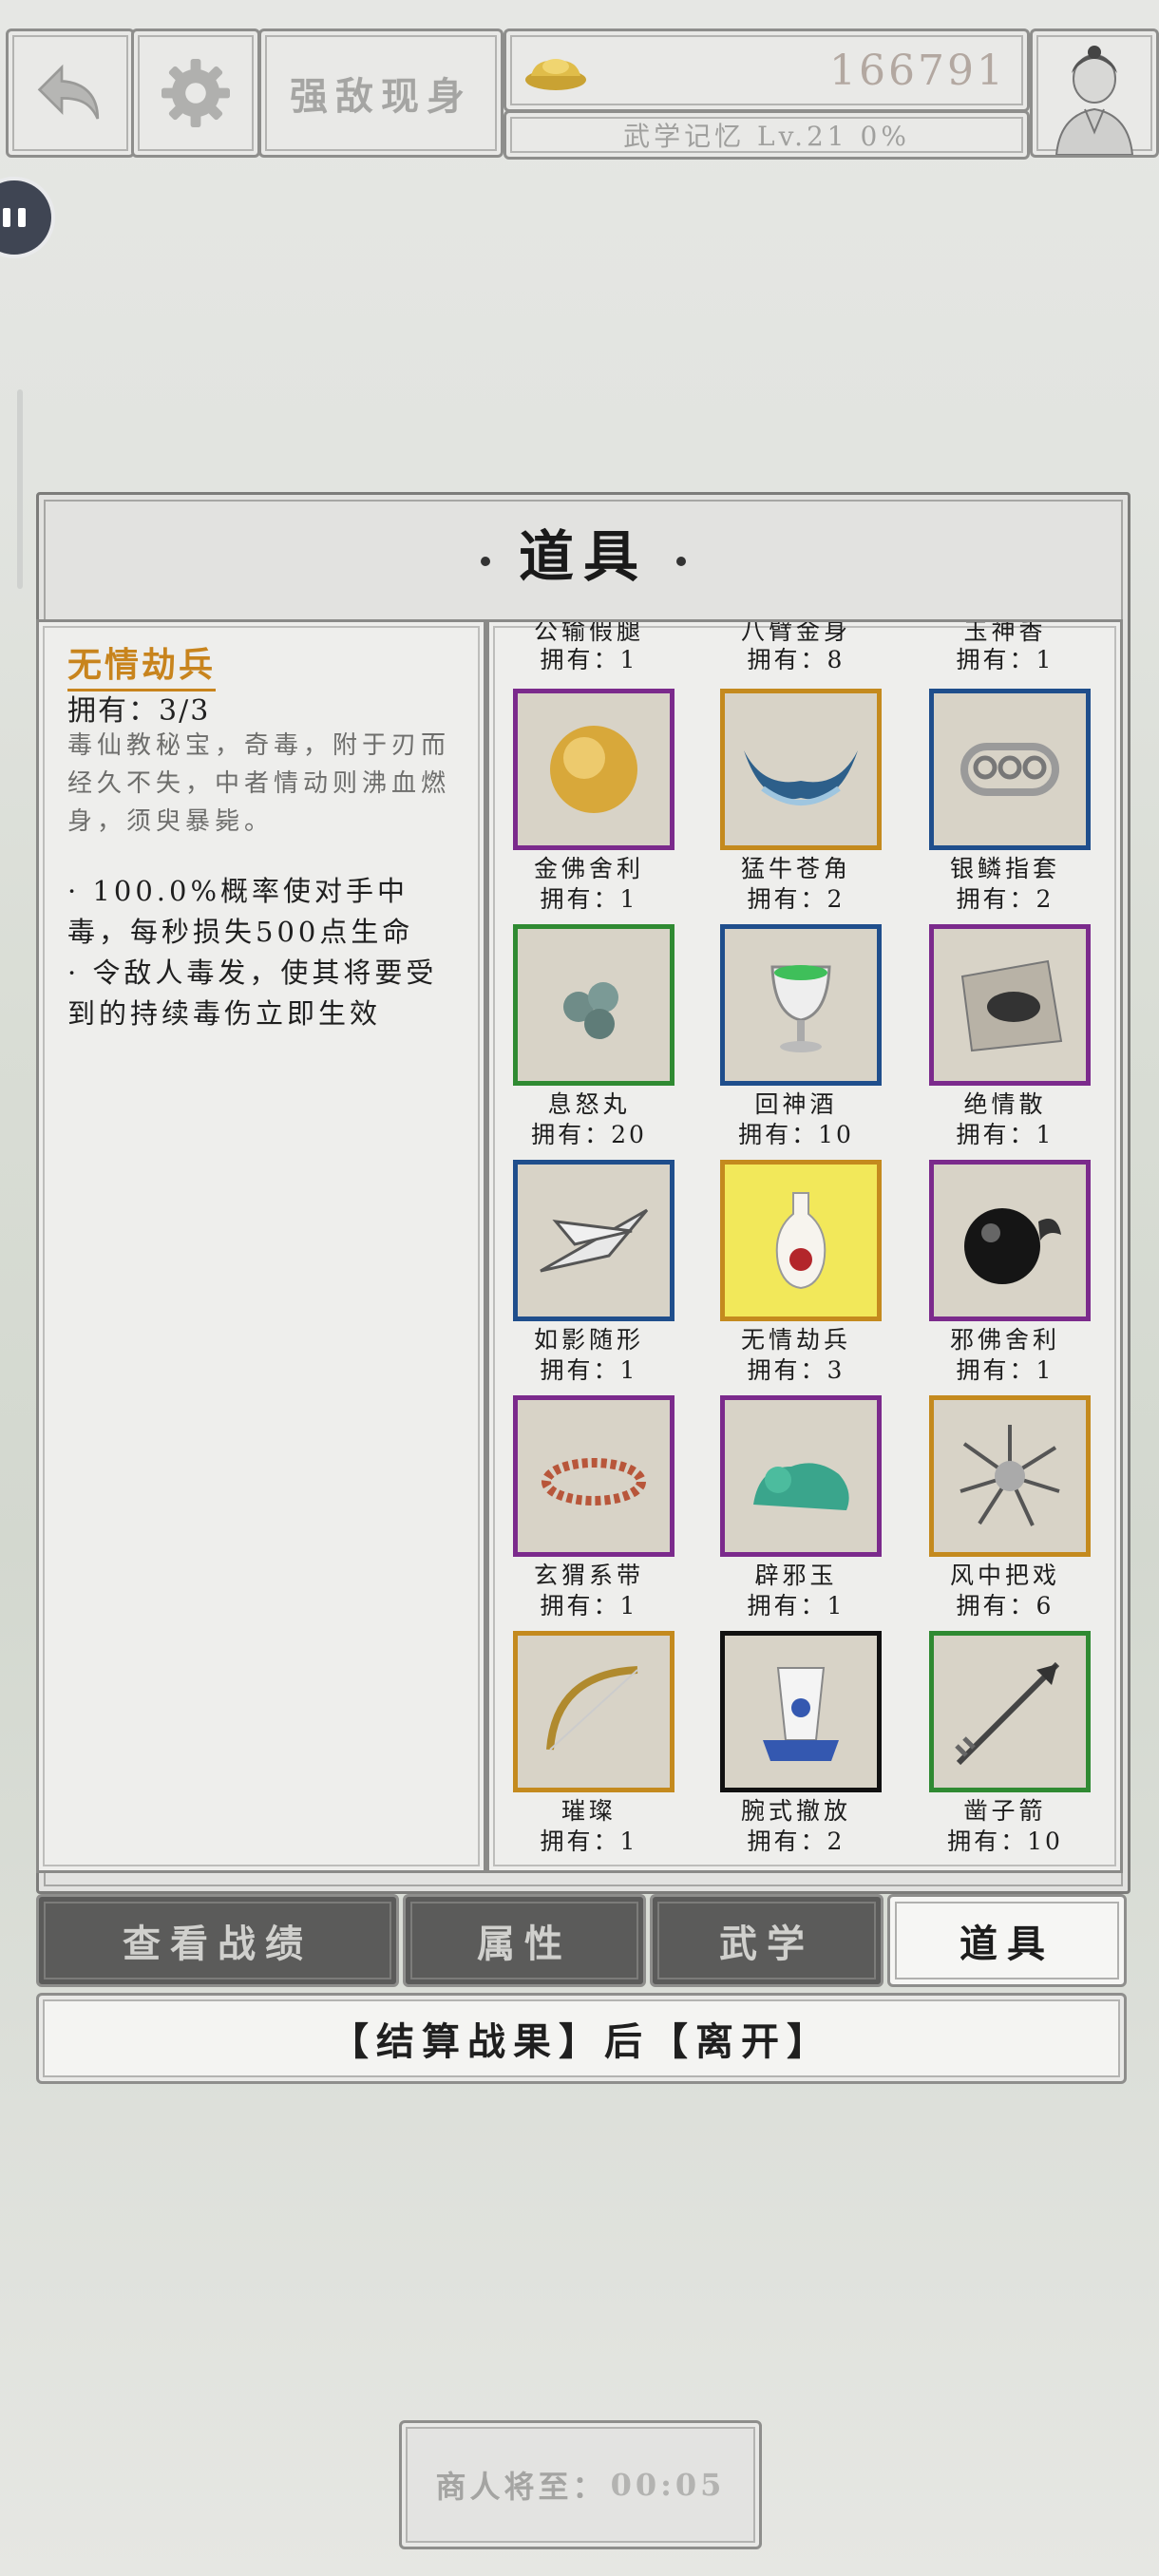 This screenshot has height=2576, width=1159. Describe the element at coordinates (555, 74) in the screenshot. I see `gold-ingot-icon` at that location.